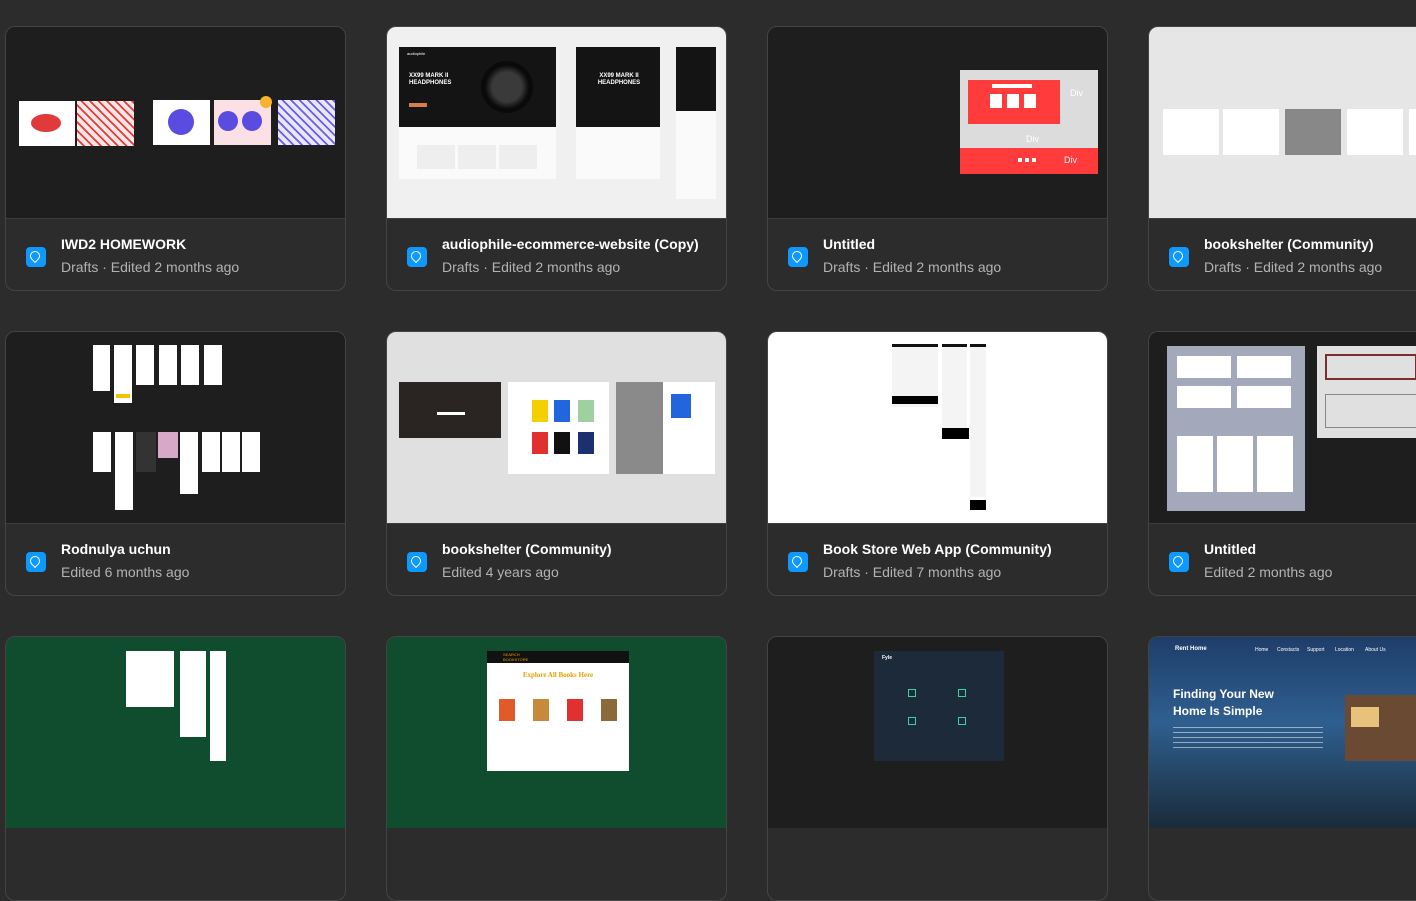 The height and width of the screenshot is (901, 1416). I want to click on file-card: Untitled Edited 2 months ago, so click(1282, 463).